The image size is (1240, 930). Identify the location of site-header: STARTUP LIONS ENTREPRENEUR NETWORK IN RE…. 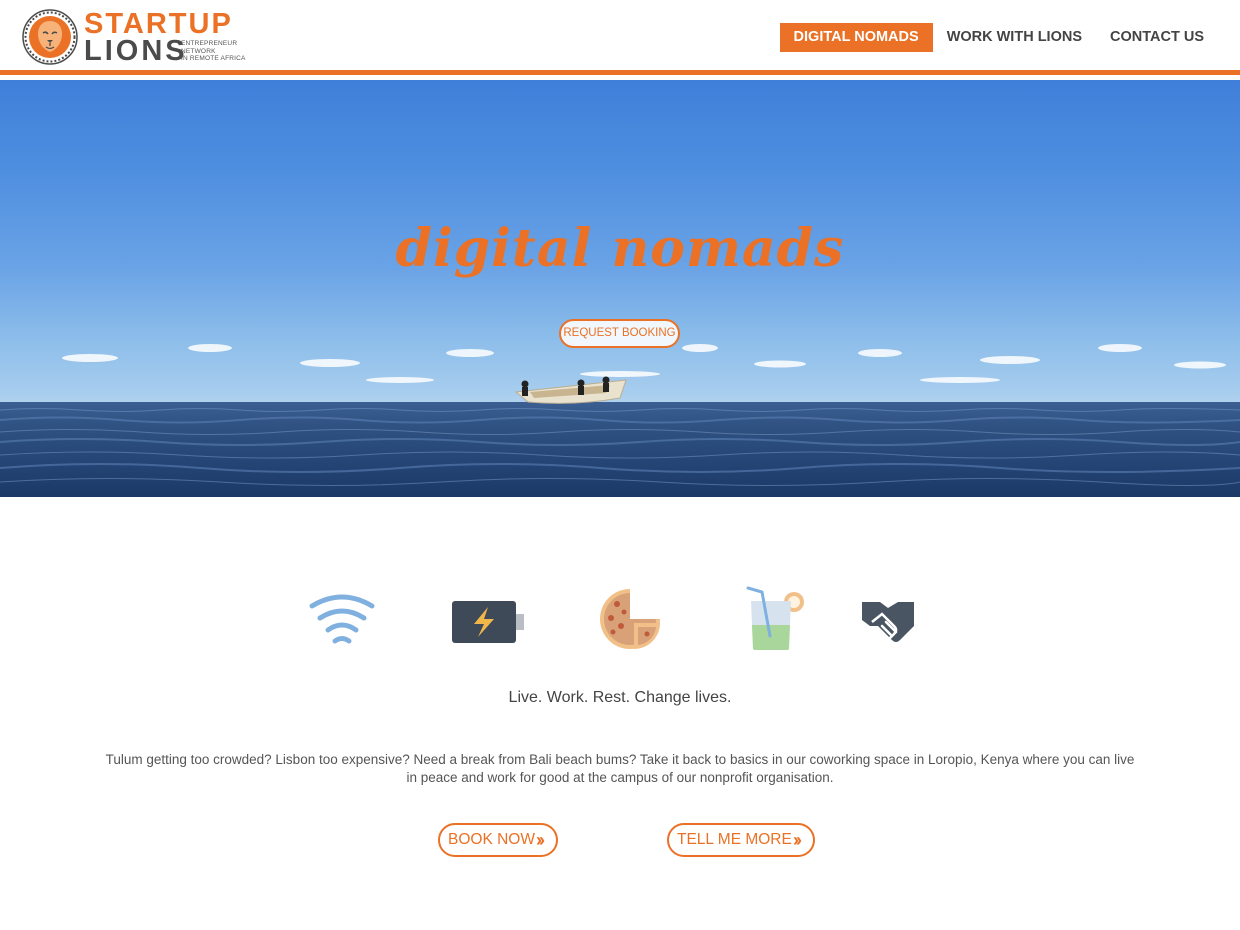
(620, 37).